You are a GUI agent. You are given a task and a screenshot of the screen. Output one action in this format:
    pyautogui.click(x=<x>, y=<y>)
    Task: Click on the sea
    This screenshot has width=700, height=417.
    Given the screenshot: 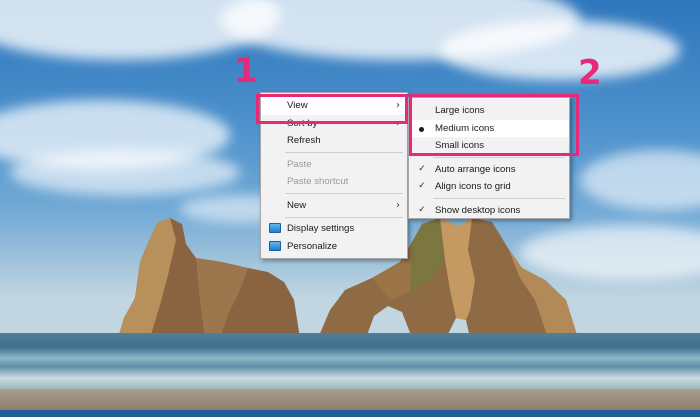 What is the action you would take?
    pyautogui.click(x=350, y=361)
    